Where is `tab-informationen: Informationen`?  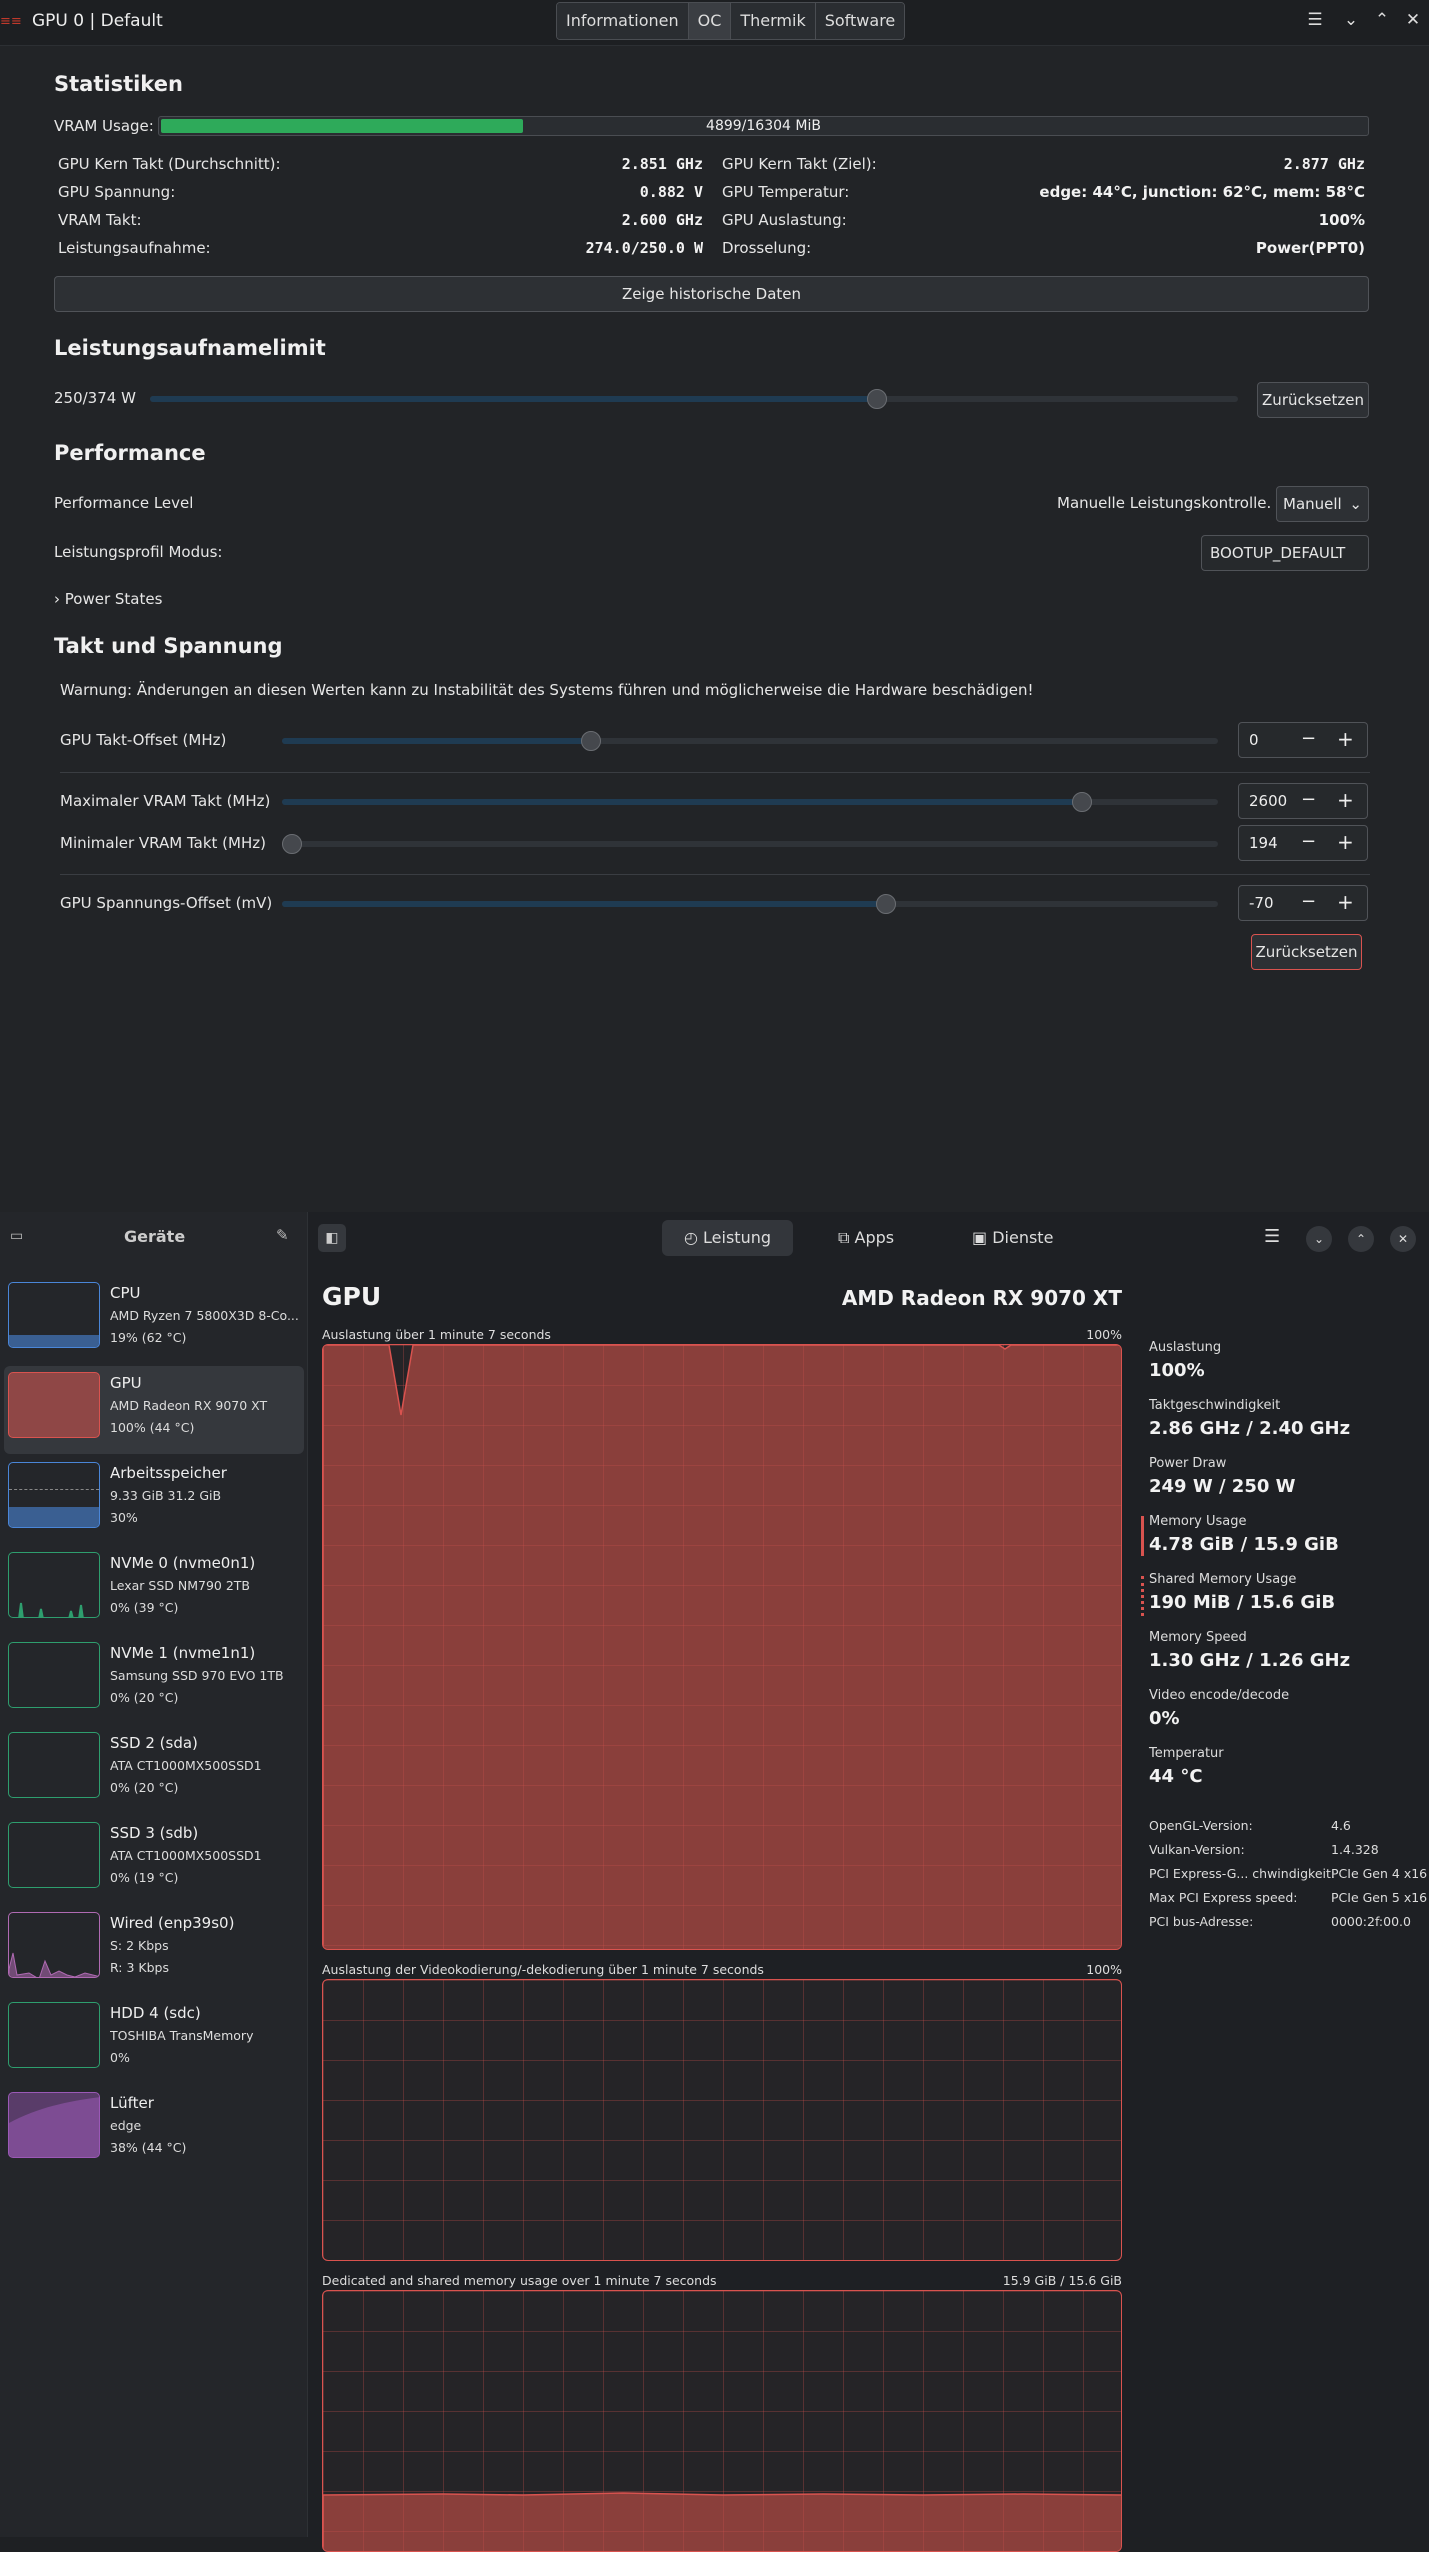 tab-informationen: Informationen is located at coordinates (623, 21).